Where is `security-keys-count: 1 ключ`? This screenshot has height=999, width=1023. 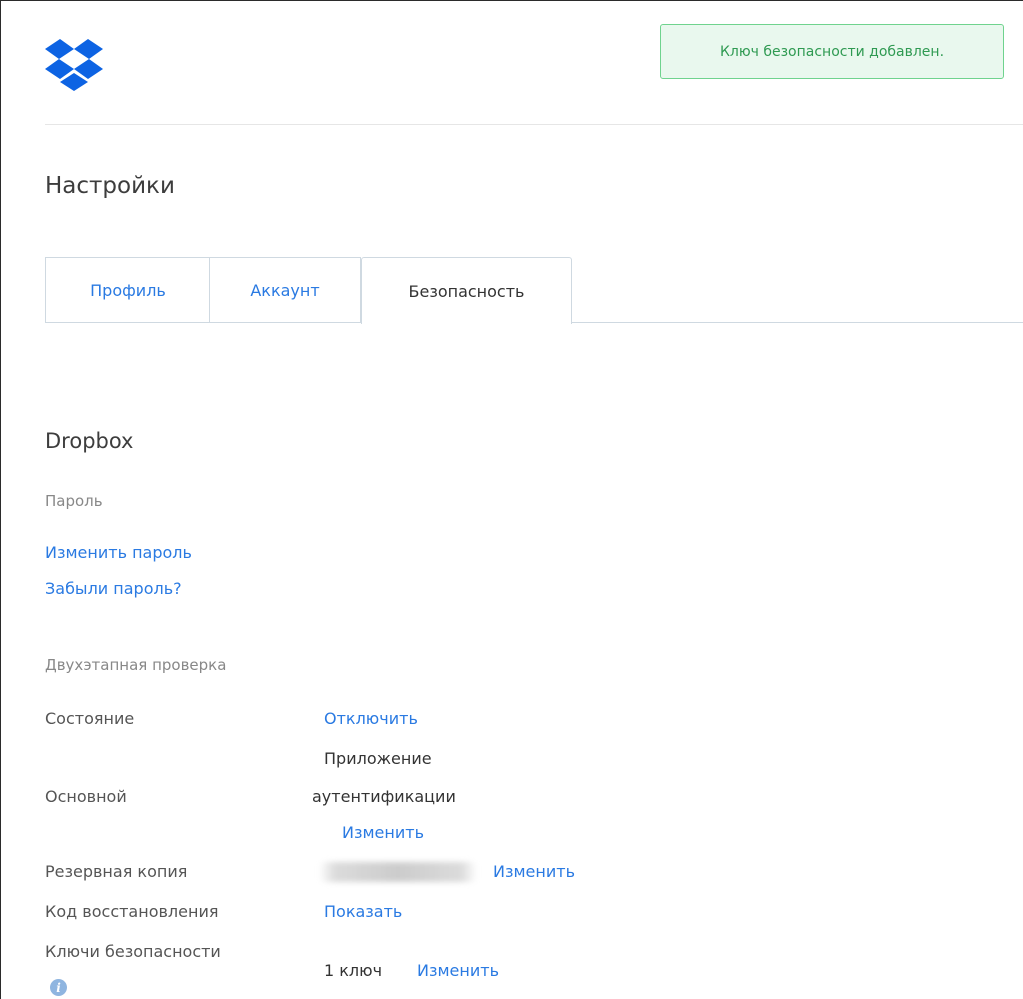 security-keys-count: 1 ключ is located at coordinates (353, 970).